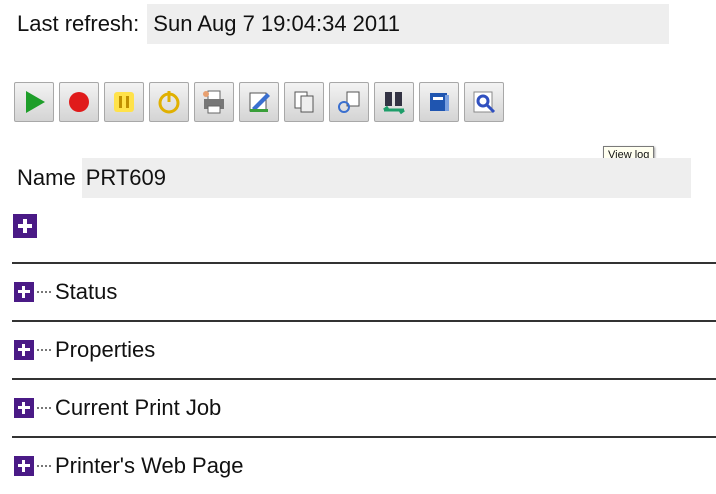 The width and height of the screenshot is (716, 494). I want to click on section-label: Status, so click(86, 291).